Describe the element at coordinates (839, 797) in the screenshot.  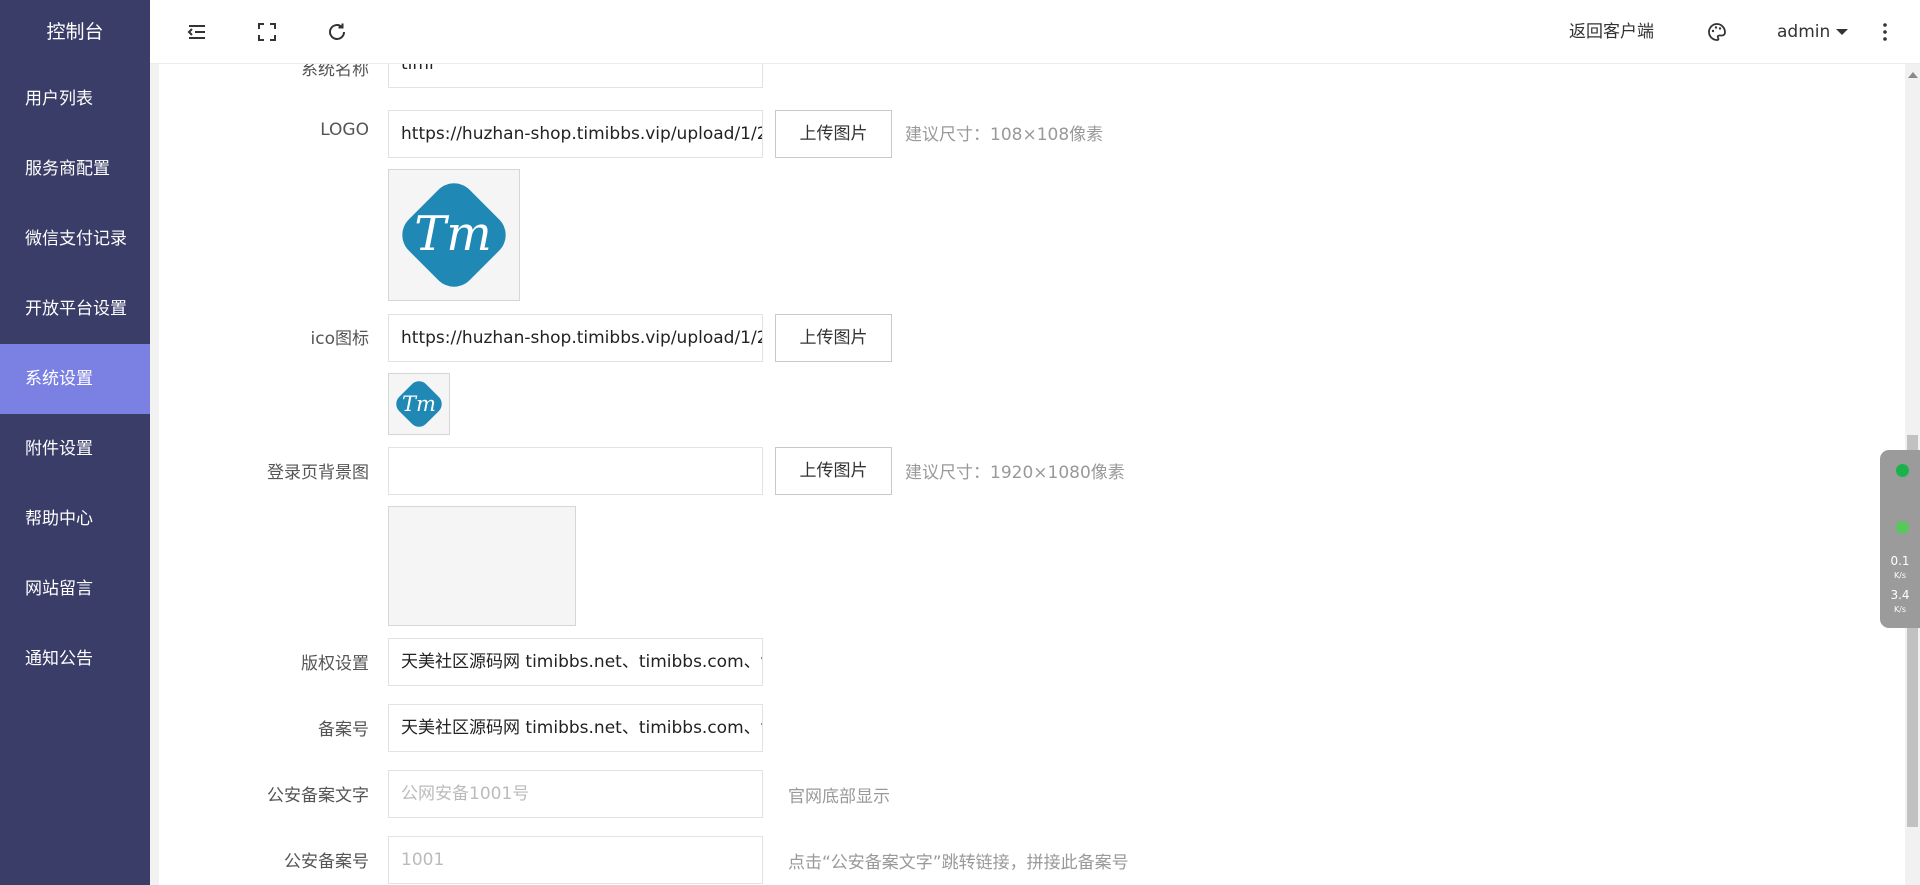
I see `police-text-hint: 官网底部显示` at that location.